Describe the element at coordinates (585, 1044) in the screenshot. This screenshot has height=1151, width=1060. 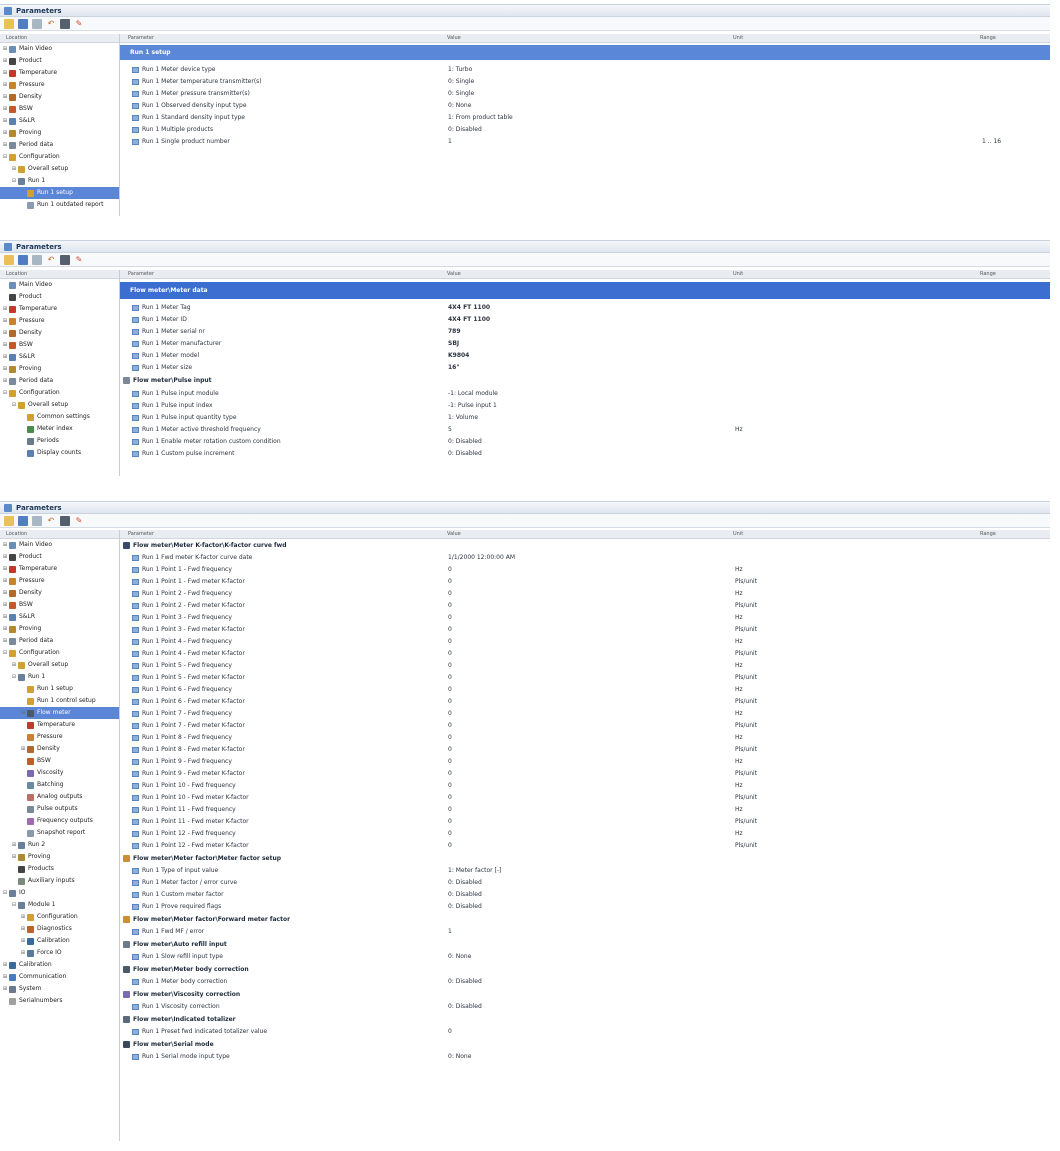
I see `group-header: Flow meter\Serial mode` at that location.